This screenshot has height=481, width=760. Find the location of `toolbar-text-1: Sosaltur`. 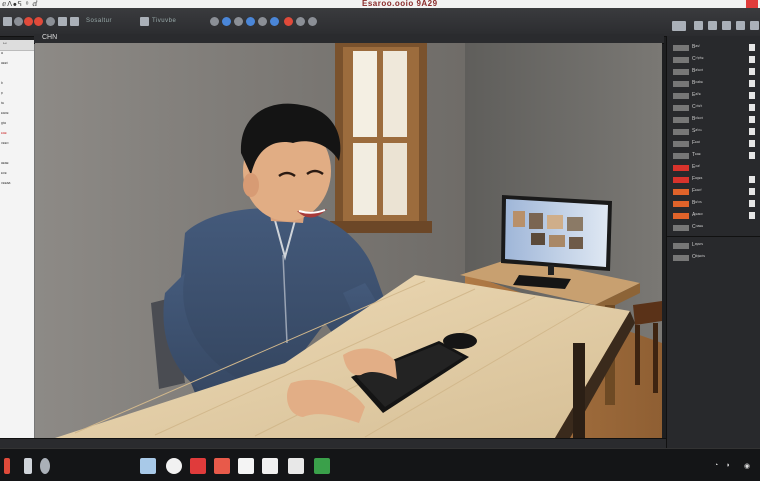

toolbar-text-1: Sosaltur is located at coordinates (99, 21).